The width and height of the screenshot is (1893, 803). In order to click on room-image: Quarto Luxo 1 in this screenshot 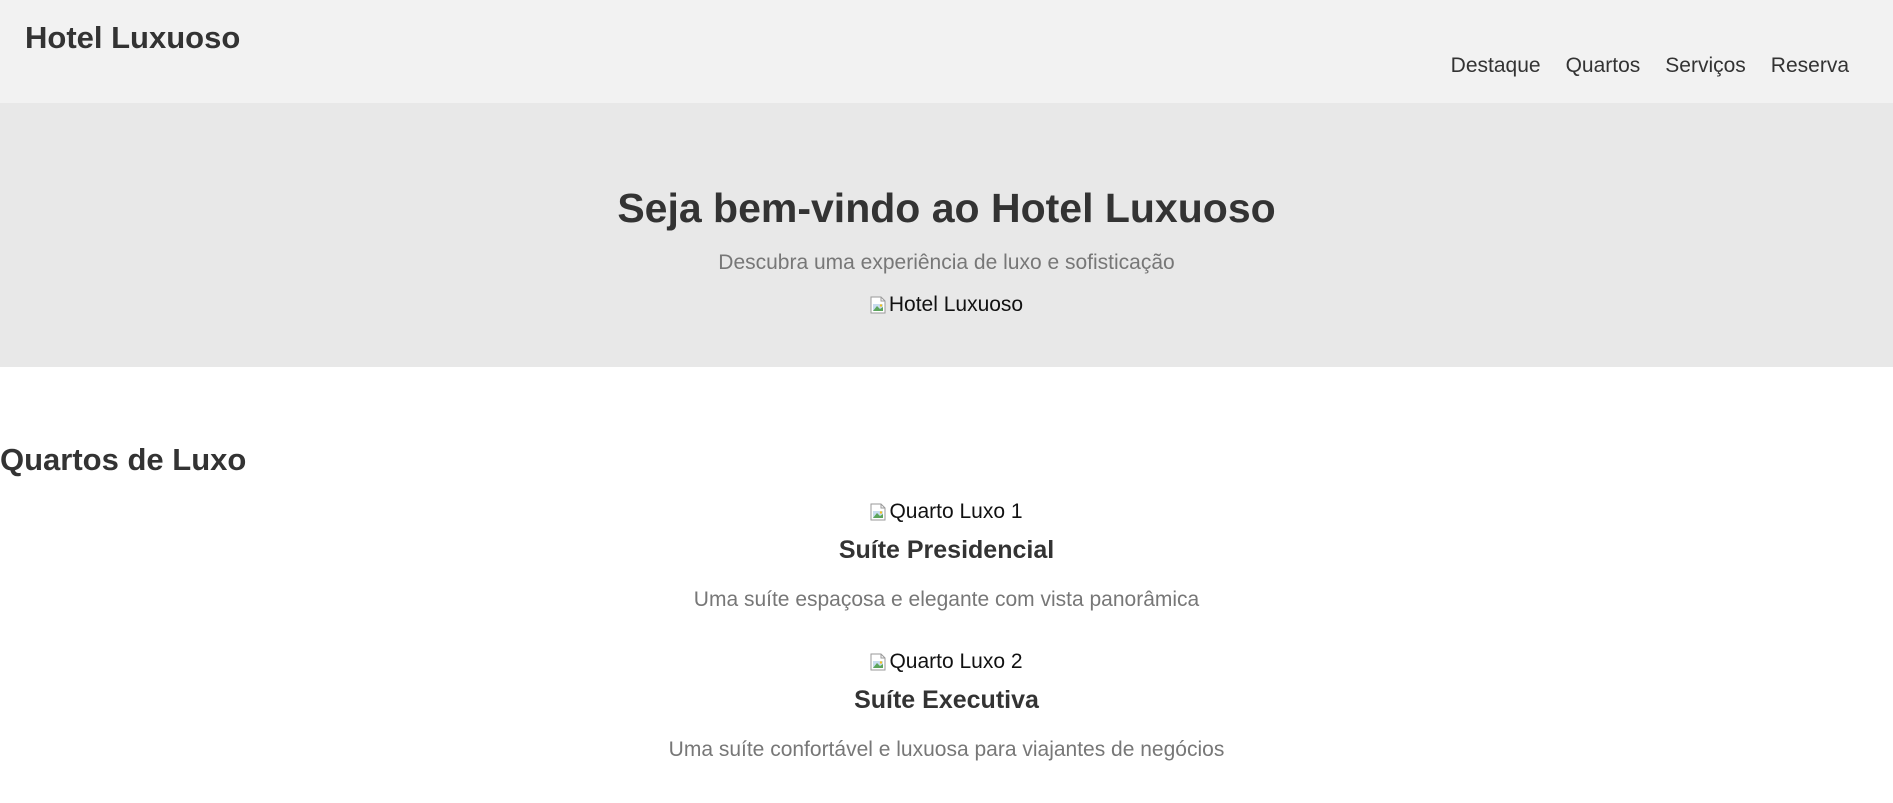, I will do `click(946, 512)`.